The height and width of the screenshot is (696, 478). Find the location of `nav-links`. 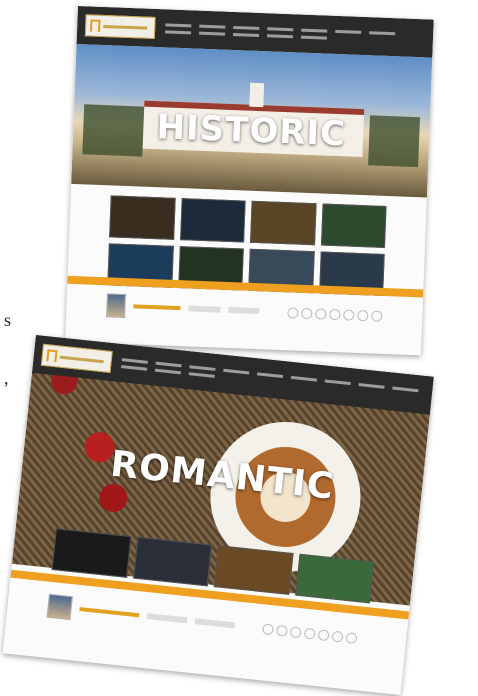

nav-links is located at coordinates (295, 33).